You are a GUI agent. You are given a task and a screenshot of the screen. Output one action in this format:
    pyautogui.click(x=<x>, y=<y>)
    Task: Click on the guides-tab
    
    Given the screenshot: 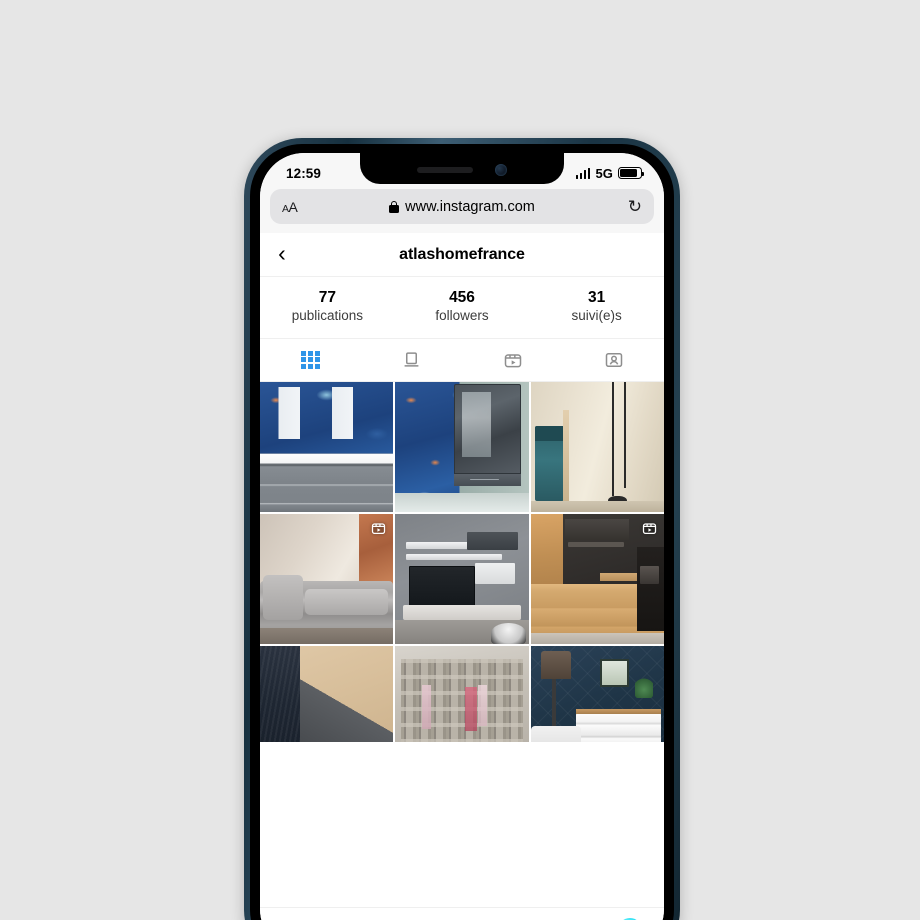 What is the action you would take?
    pyautogui.click(x=411, y=359)
    